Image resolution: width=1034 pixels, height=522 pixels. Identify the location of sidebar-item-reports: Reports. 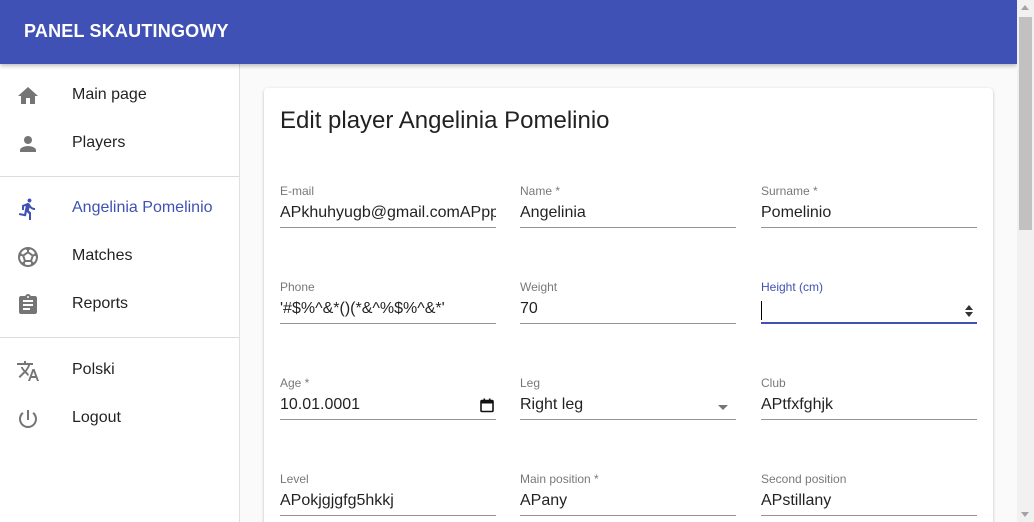
(119, 305).